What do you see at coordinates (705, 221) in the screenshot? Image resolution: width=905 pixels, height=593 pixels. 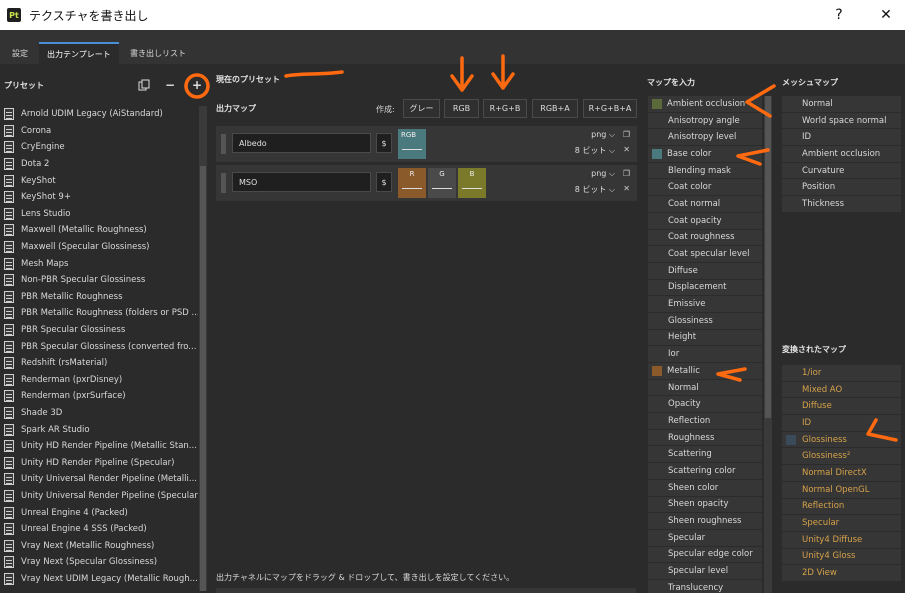 I see `input-map-coat-opacity: Coat opacity` at bounding box center [705, 221].